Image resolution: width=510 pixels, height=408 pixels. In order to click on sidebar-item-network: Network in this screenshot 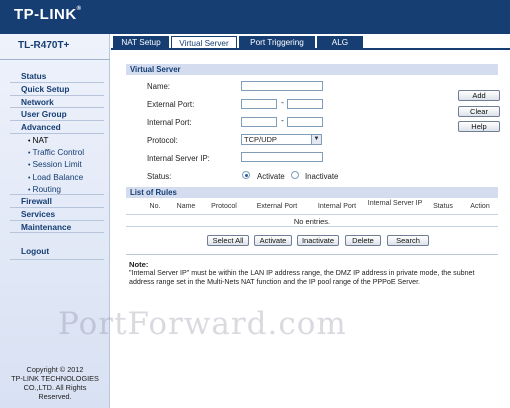, I will do `click(57, 102)`.